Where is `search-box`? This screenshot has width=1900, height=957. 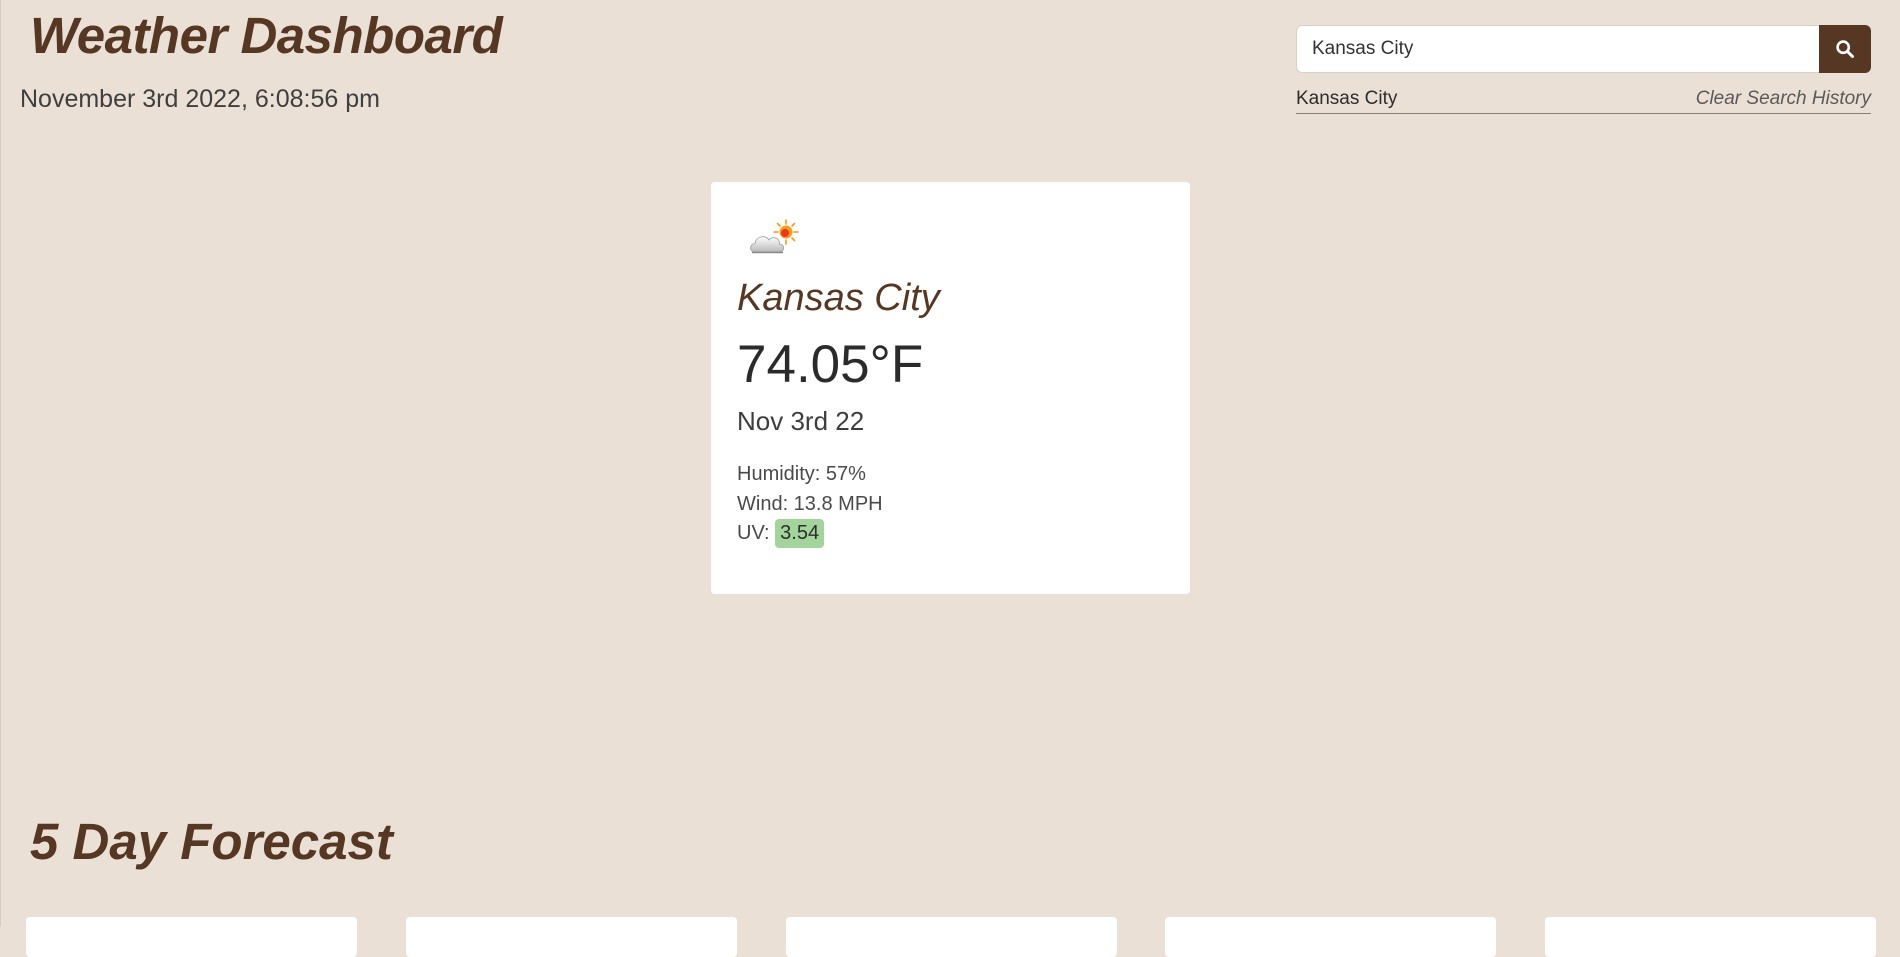 search-box is located at coordinates (1583, 49).